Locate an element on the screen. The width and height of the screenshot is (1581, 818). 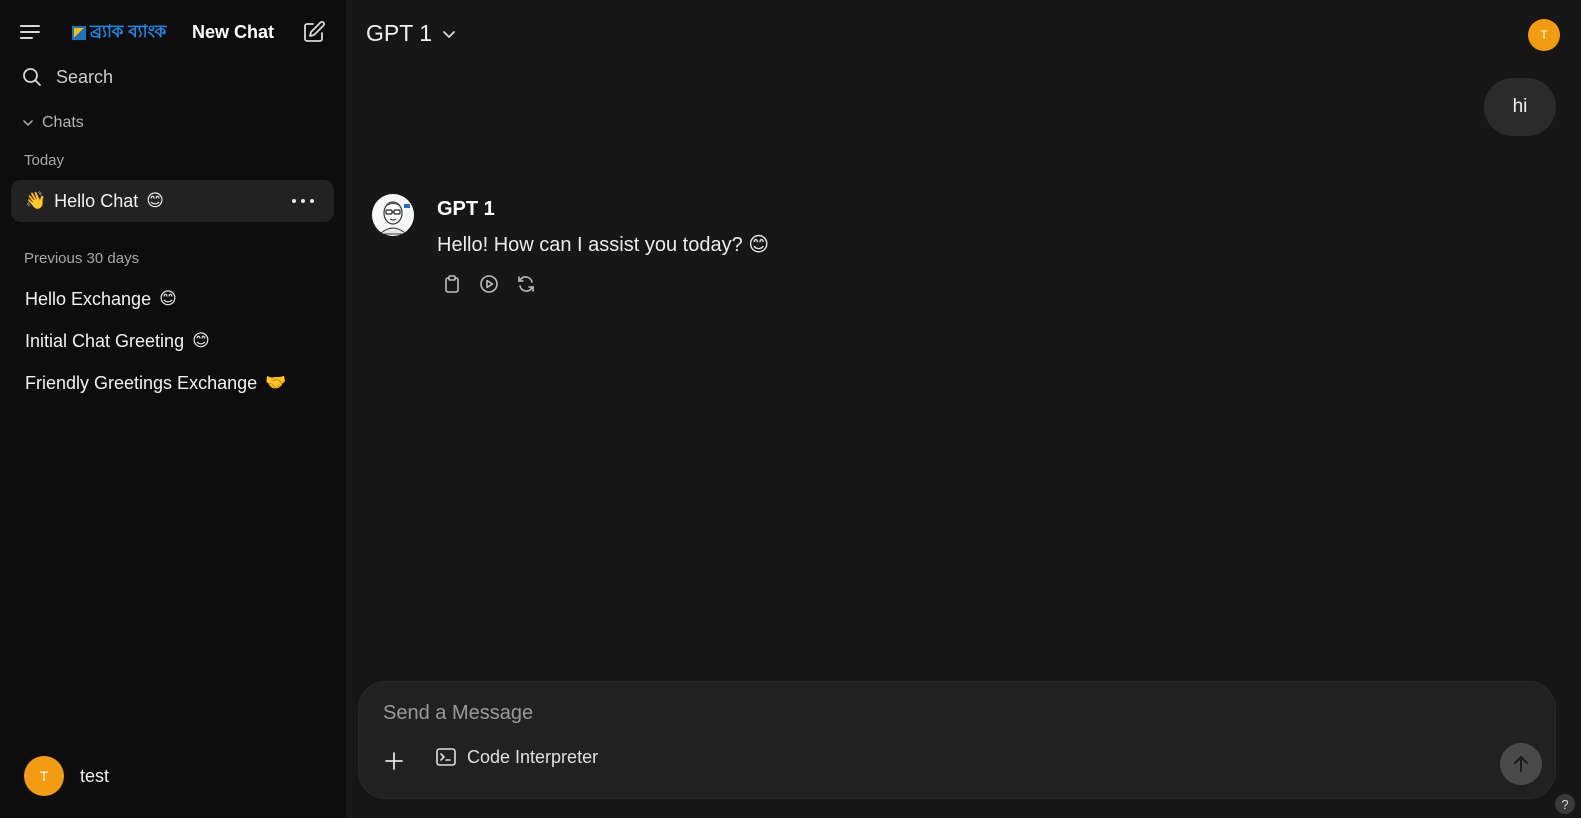
chats-section-label: Chats is located at coordinates (63, 122).